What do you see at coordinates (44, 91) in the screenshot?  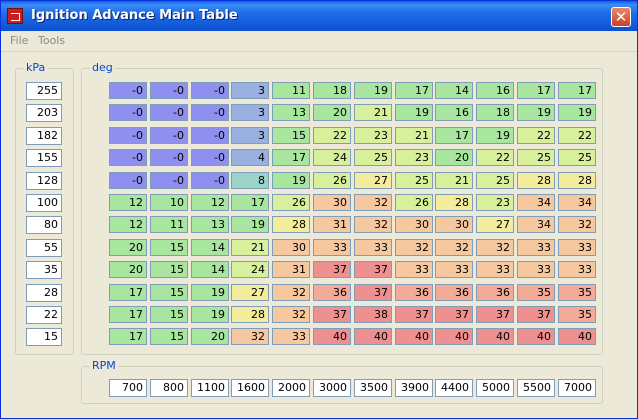 I see `kpa-field: 255` at bounding box center [44, 91].